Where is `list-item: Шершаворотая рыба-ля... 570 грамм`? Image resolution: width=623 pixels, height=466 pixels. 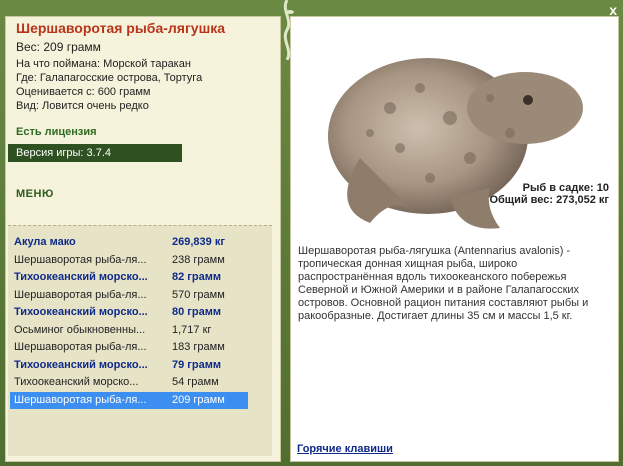
list-item: Шершаворотая рыба-ля... 570 грамм is located at coordinates (129, 295).